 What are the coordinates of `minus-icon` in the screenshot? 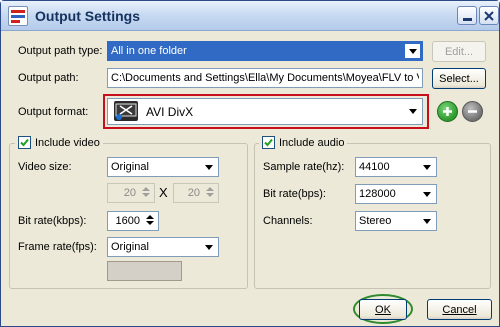 It's located at (472, 111).